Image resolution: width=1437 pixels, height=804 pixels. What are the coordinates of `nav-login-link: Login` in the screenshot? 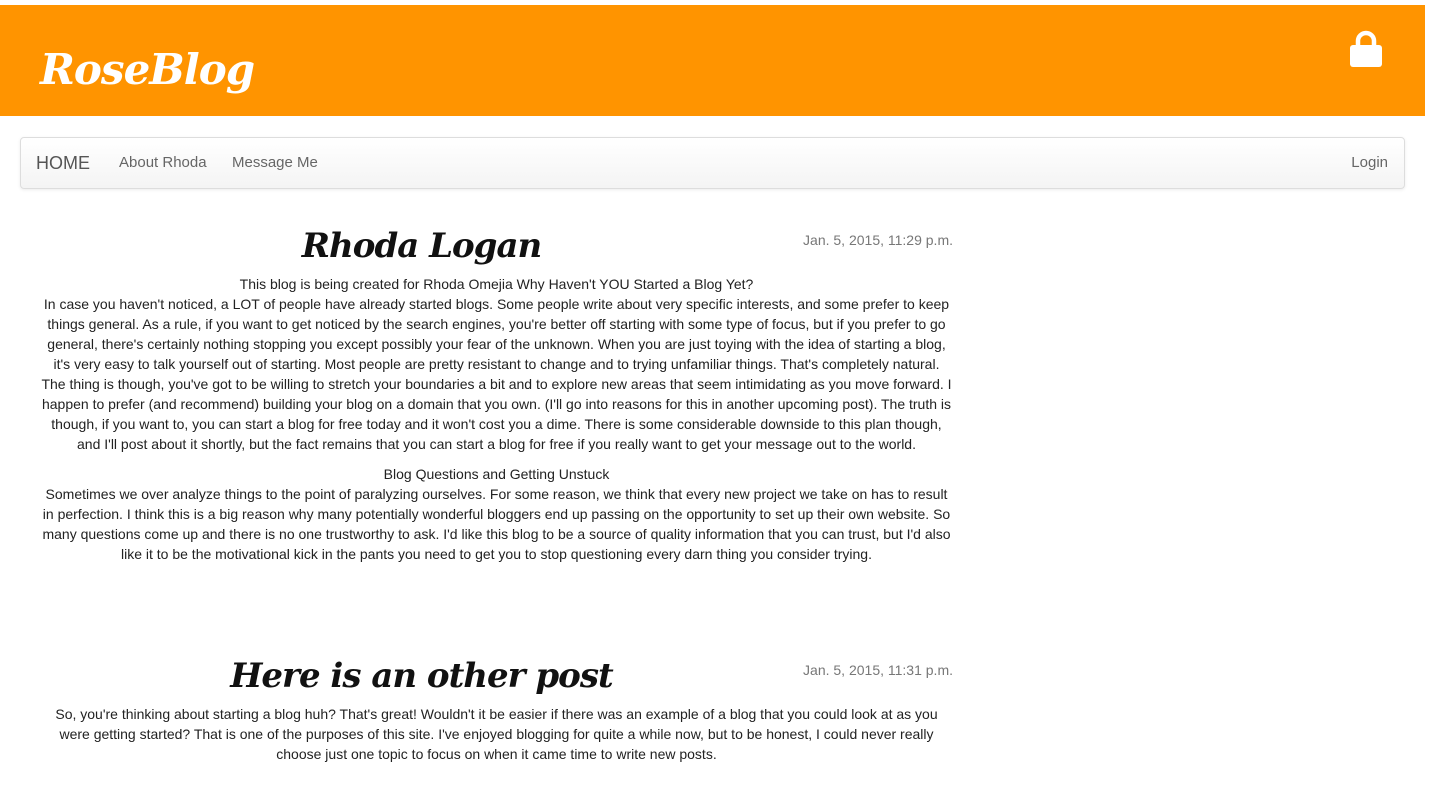 It's located at (1369, 163).